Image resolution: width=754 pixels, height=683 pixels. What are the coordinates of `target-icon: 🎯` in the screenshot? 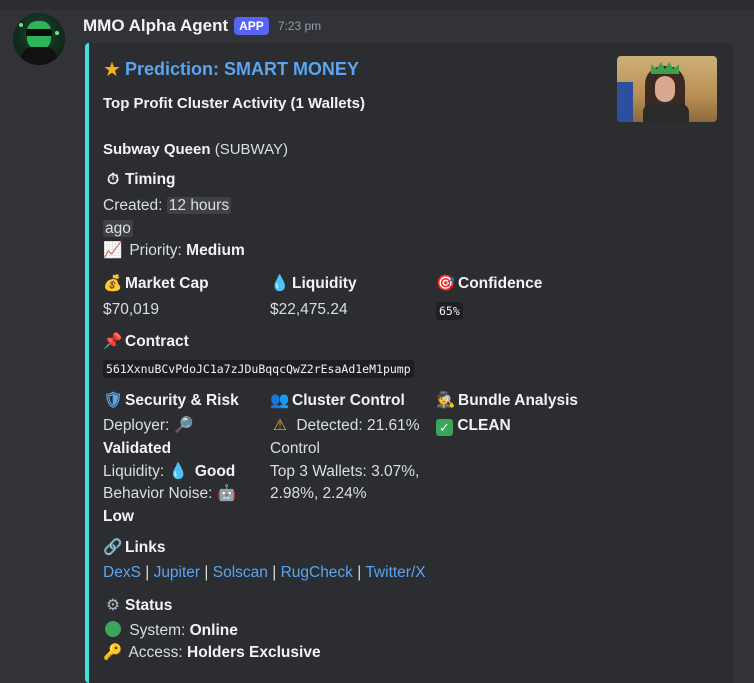 It's located at (446, 283).